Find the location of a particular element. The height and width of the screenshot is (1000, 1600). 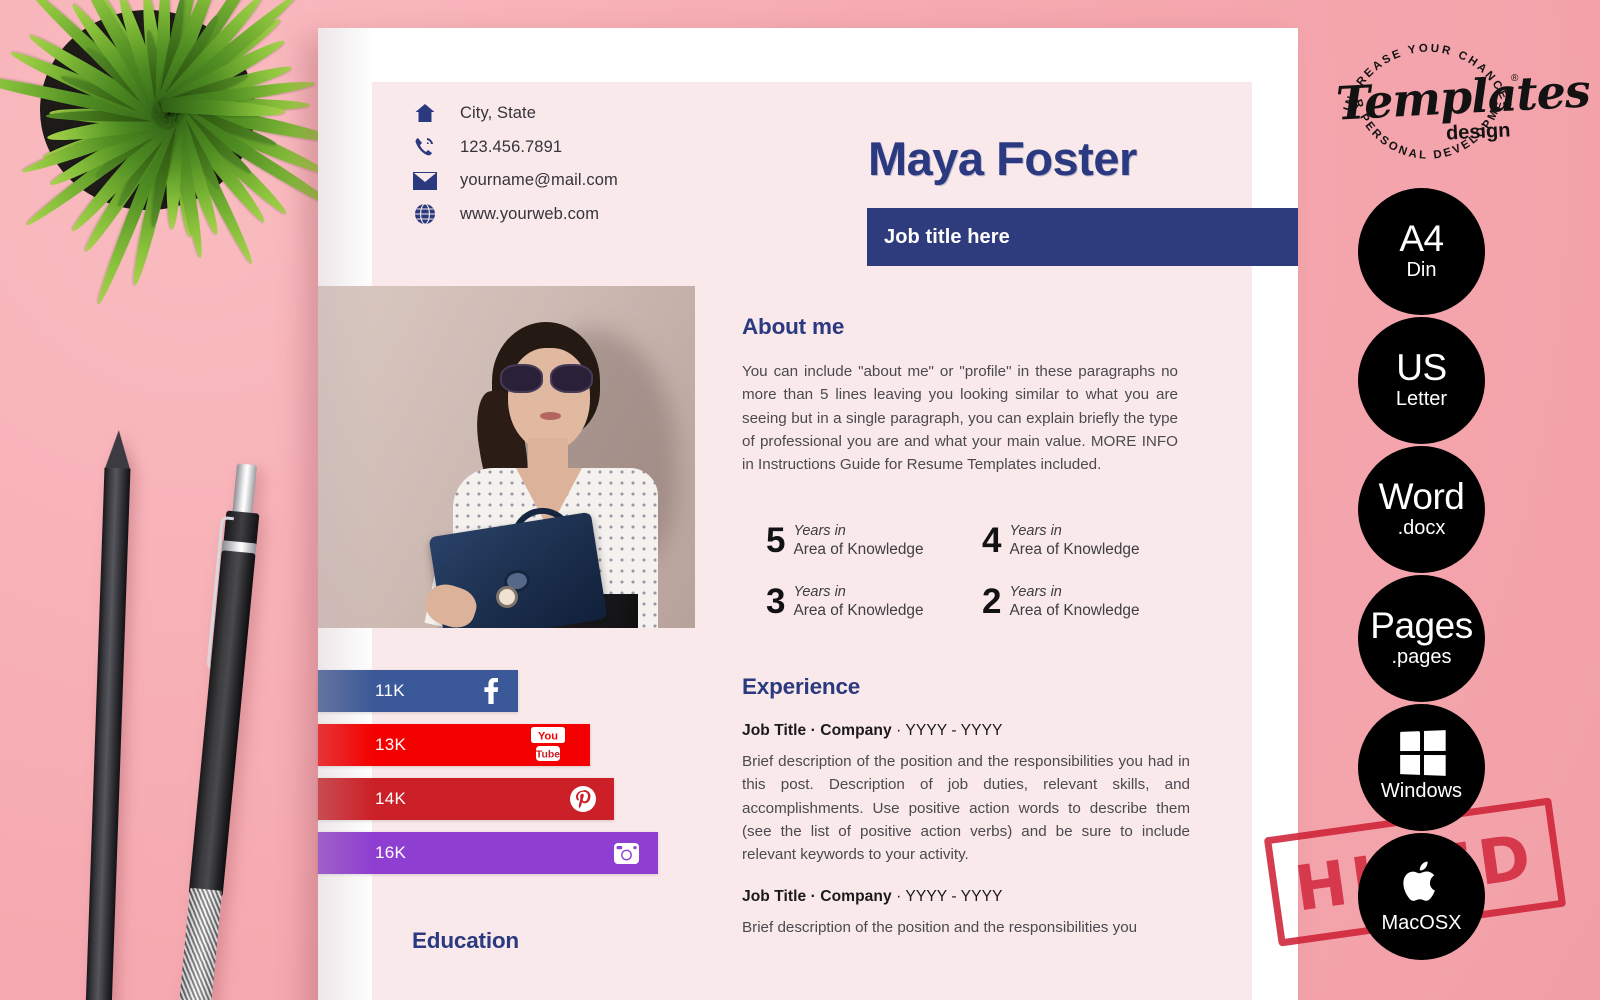

job-title-banner: Job title here is located at coordinates (1082, 237).